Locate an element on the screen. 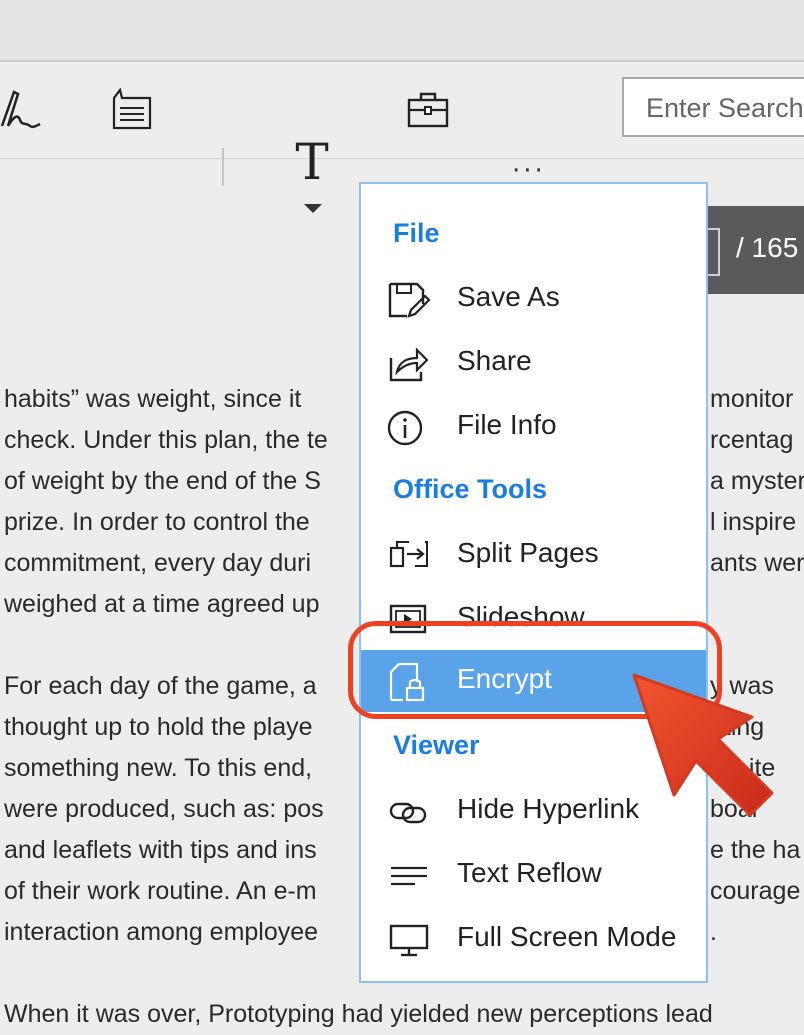 This screenshot has width=804, height=1035. menu-section-viewer: Viewer is located at coordinates (436, 745).